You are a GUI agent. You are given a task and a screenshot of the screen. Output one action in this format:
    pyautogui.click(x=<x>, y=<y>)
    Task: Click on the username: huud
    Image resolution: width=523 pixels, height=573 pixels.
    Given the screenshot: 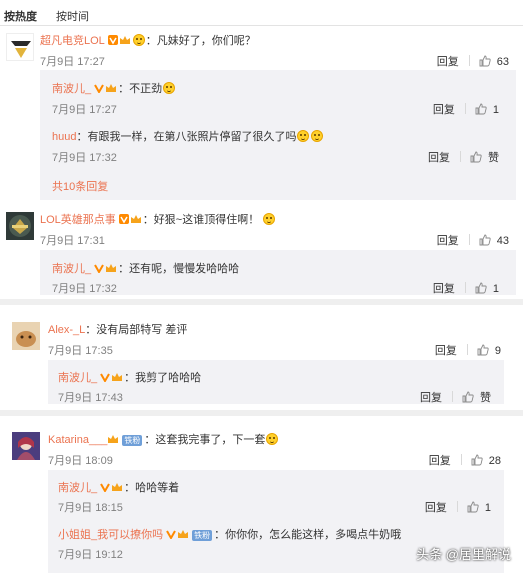 What is the action you would take?
    pyautogui.click(x=64, y=137)
    